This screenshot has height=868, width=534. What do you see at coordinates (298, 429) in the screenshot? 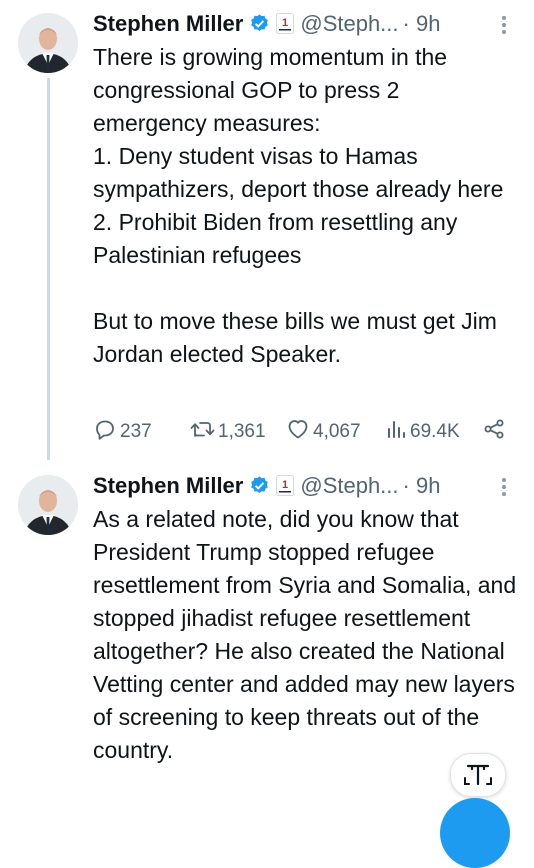
I see `like-icon` at bounding box center [298, 429].